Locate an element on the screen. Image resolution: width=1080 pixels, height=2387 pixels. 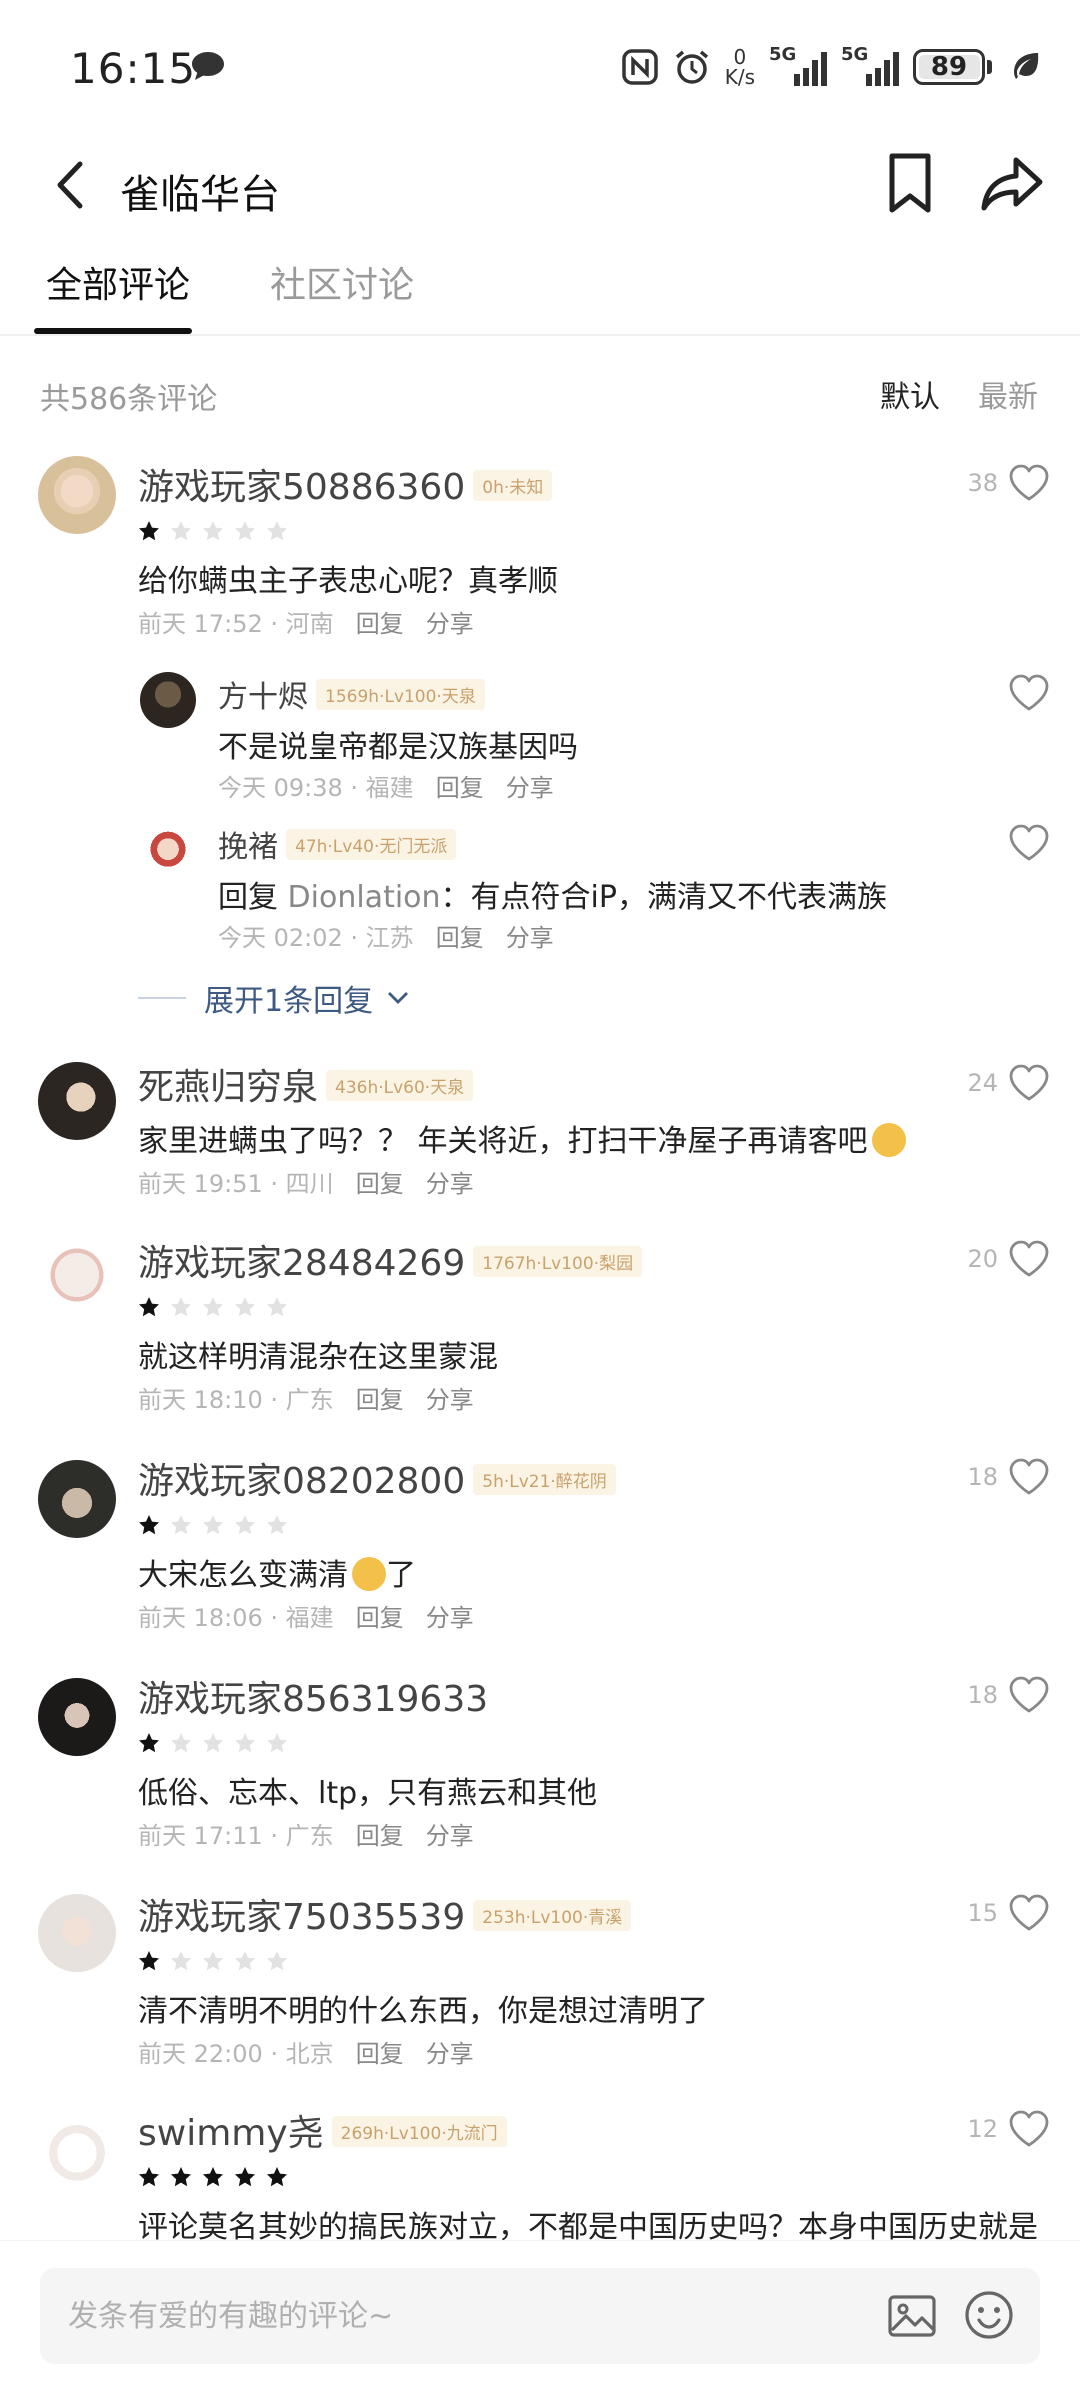
user-tag: 0h·未知 is located at coordinates (513, 485).